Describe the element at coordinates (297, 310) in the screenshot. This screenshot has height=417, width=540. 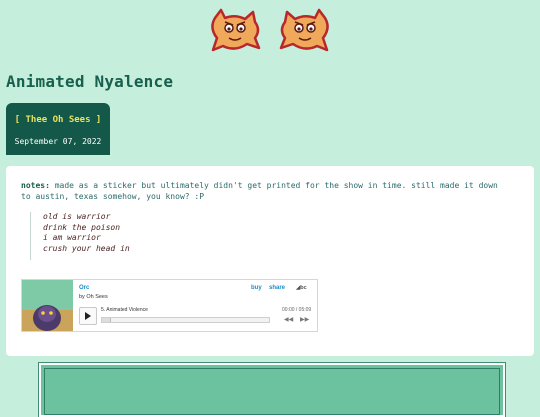
I see `track-time: 00:00 / 05:09` at that location.